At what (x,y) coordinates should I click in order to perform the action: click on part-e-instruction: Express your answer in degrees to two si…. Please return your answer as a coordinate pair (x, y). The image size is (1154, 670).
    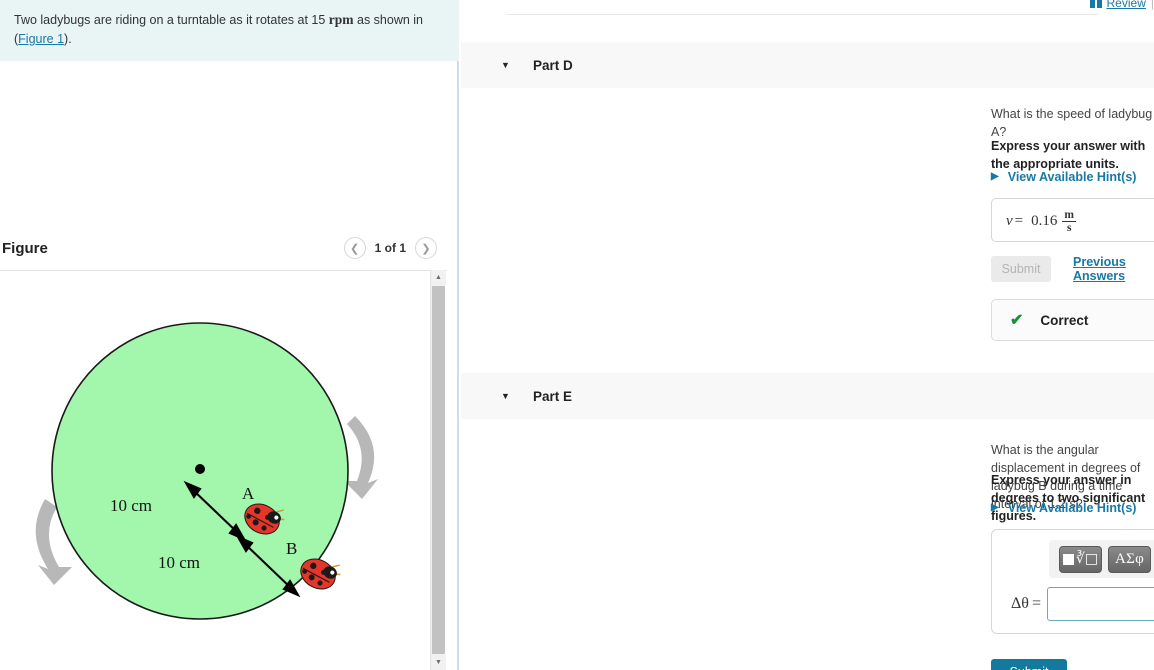
    Looking at the image, I should click on (1072, 498).